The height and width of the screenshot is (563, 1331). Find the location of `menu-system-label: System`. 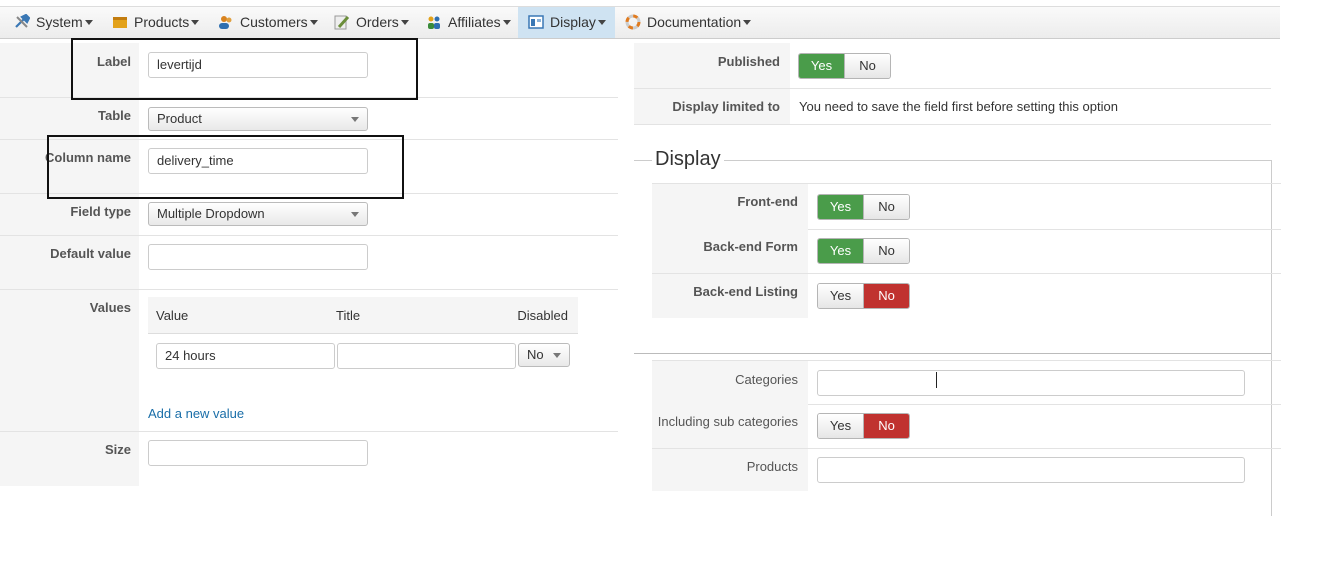

menu-system-label: System is located at coordinates (59, 22).